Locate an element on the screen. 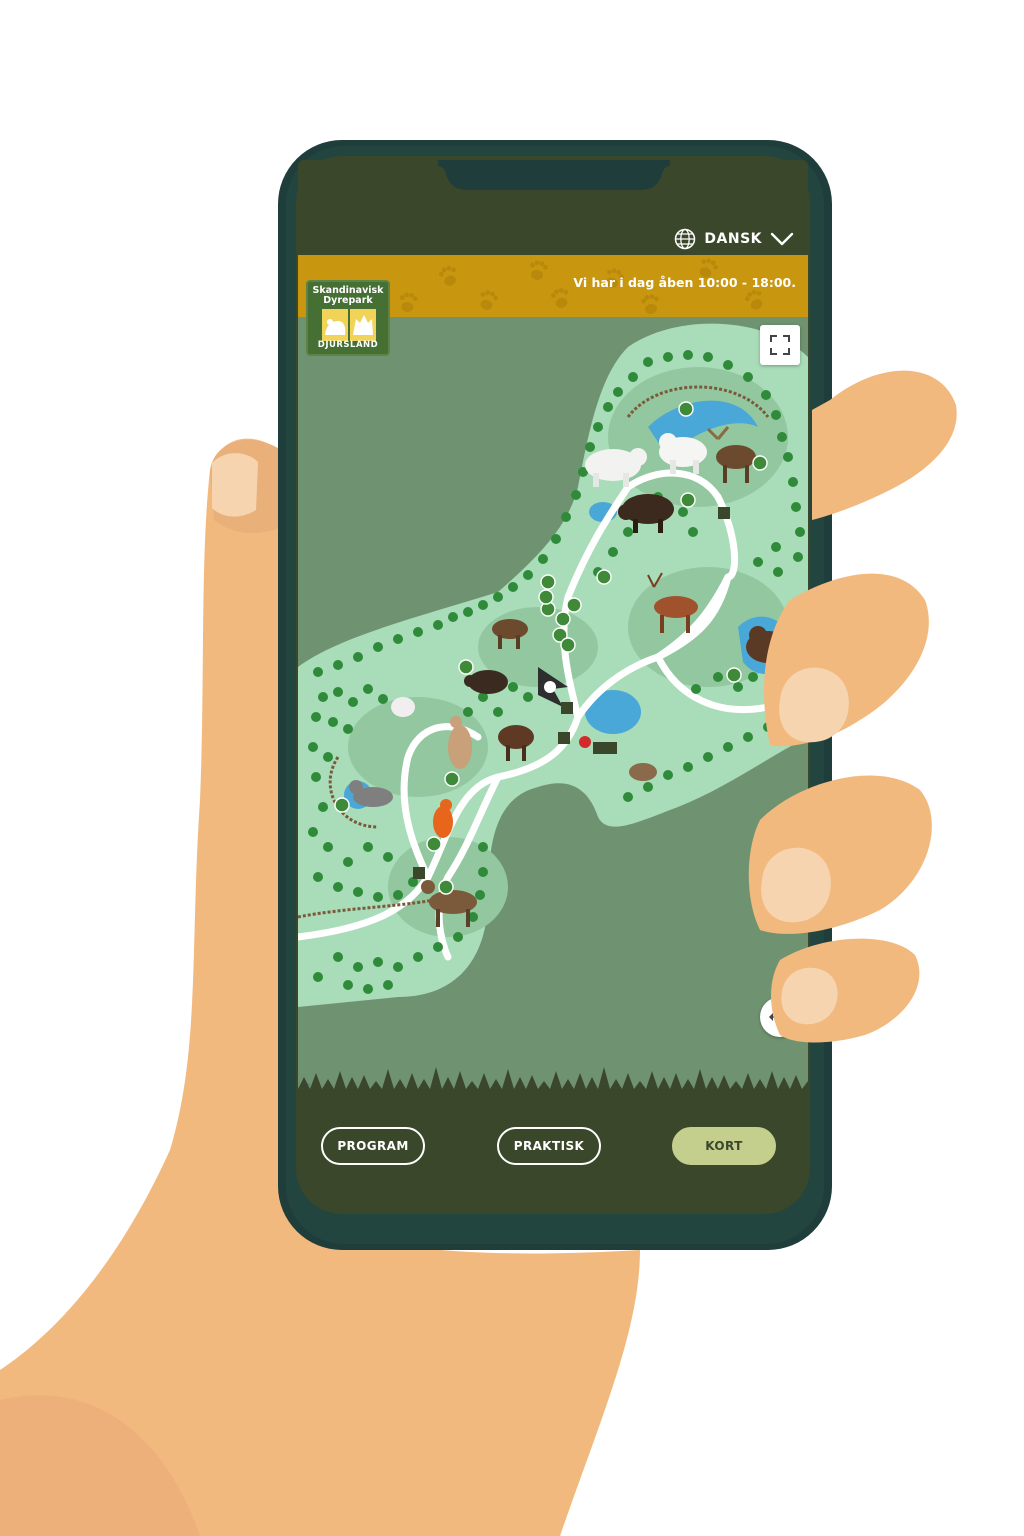 This screenshot has width=1024, height=1536. bottom-navigation: PROGRAM PRAKTISK KORT is located at coordinates (553, 1158).